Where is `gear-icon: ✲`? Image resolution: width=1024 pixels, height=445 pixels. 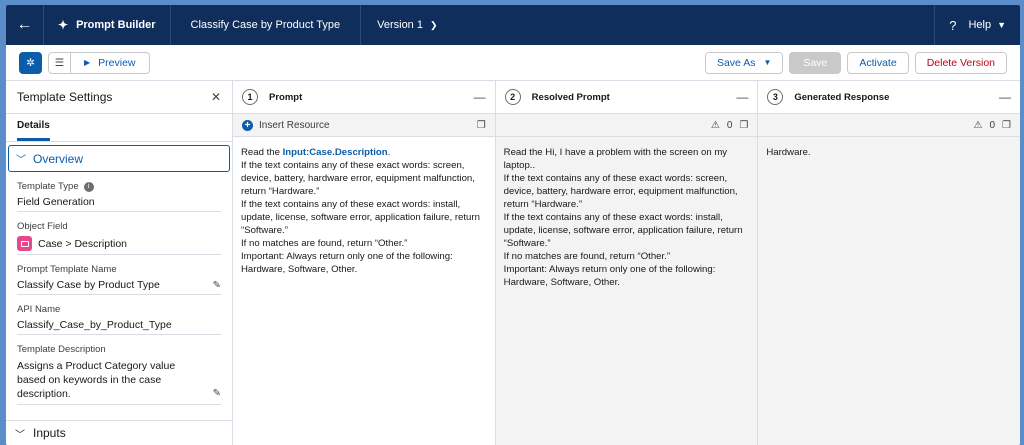 gear-icon: ✲ is located at coordinates (30, 62).